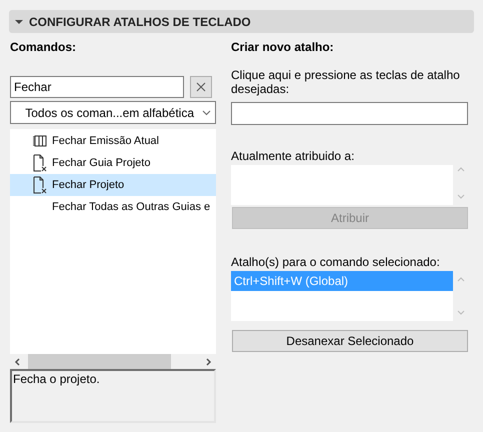 This screenshot has width=483, height=432. What do you see at coordinates (113, 207) in the screenshot?
I see `command-item: Fechar Todas as Outras Guias e` at bounding box center [113, 207].